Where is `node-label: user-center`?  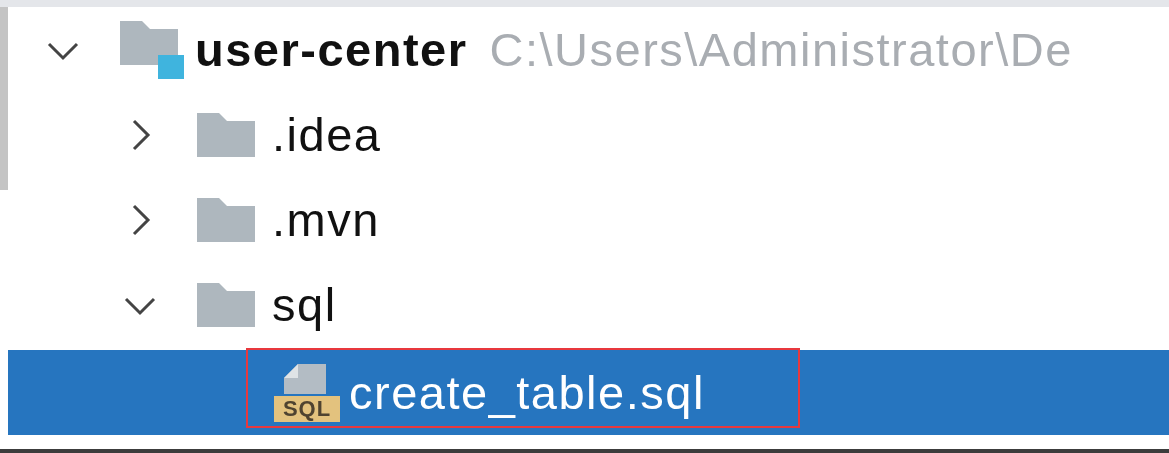 node-label: user-center is located at coordinates (331, 49).